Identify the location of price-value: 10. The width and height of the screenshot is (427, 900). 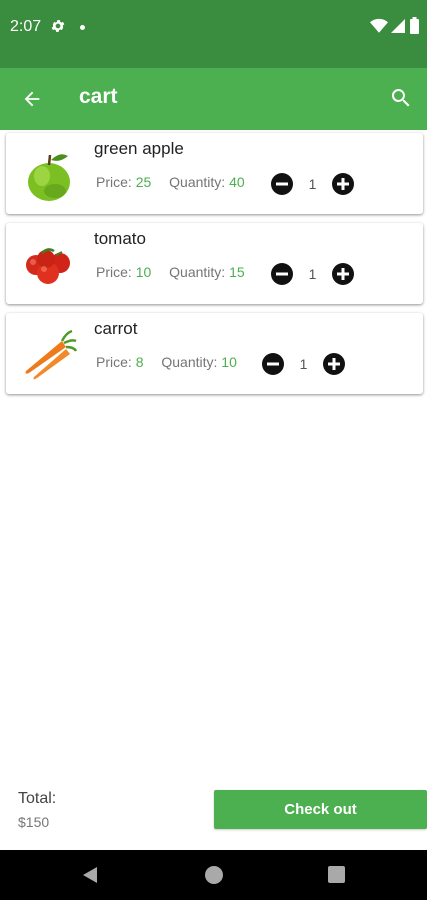
(143, 272).